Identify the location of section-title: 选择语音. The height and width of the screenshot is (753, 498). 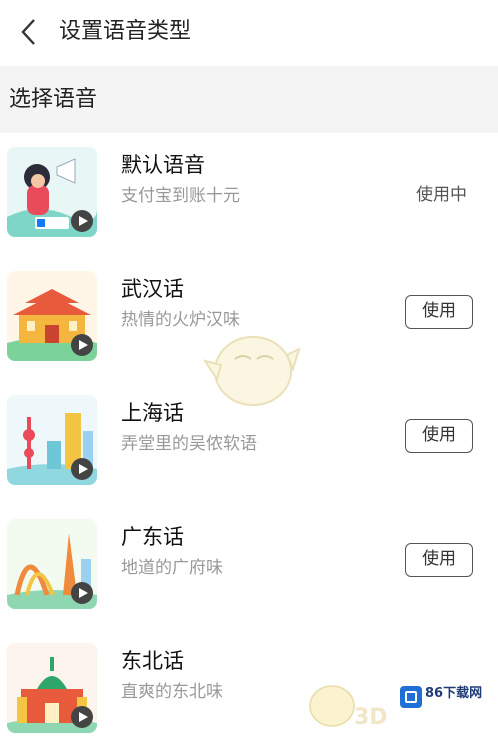
(53, 99).